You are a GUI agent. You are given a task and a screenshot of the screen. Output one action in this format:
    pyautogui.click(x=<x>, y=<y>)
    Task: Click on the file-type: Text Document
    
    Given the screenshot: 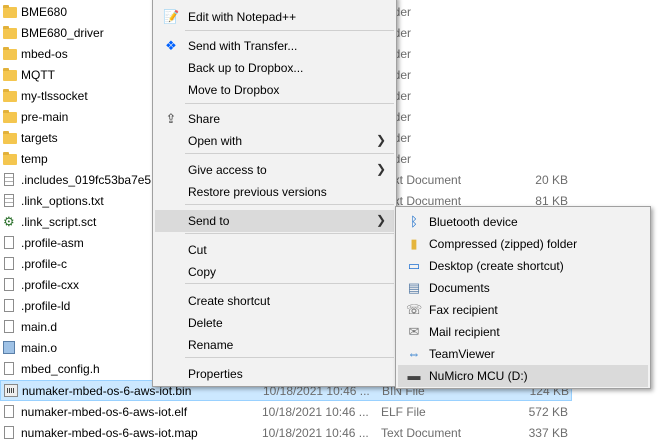 What is the action you would take?
    pyautogui.click(x=421, y=433)
    